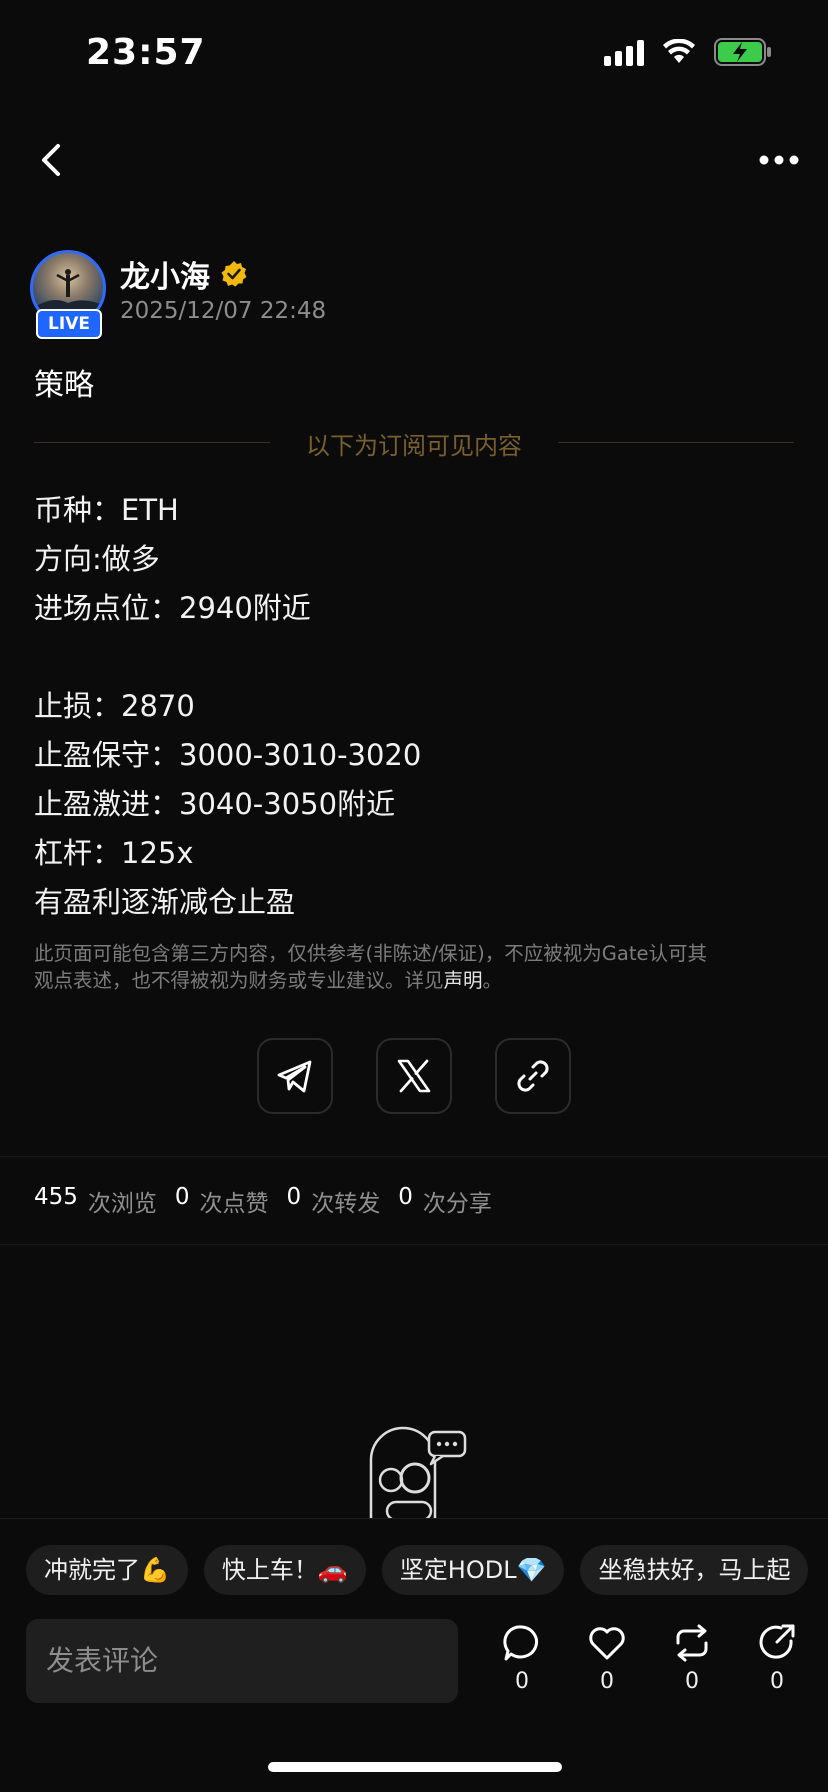 The height and width of the screenshot is (1792, 828). What do you see at coordinates (114, 853) in the screenshot?
I see `content-line: 杠杆：125x` at bounding box center [114, 853].